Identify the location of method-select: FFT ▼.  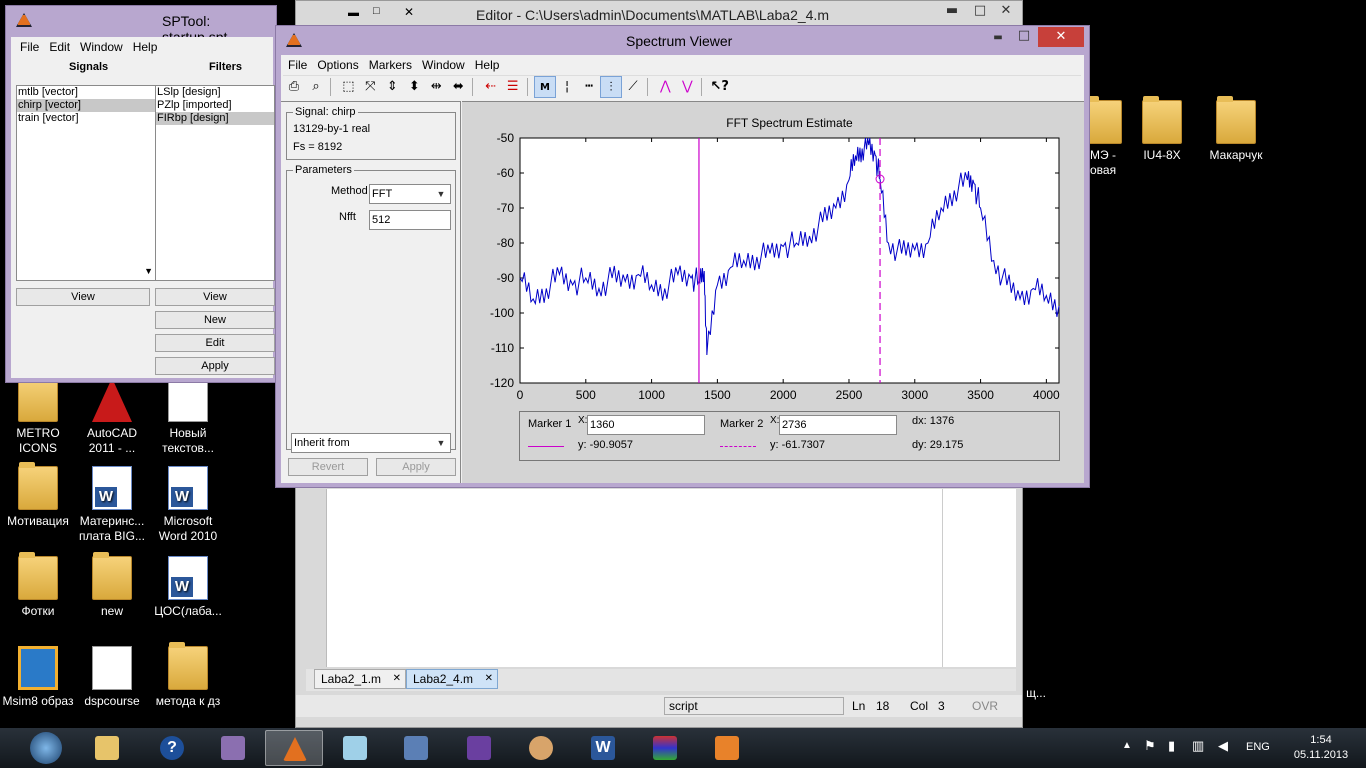
(410, 194).